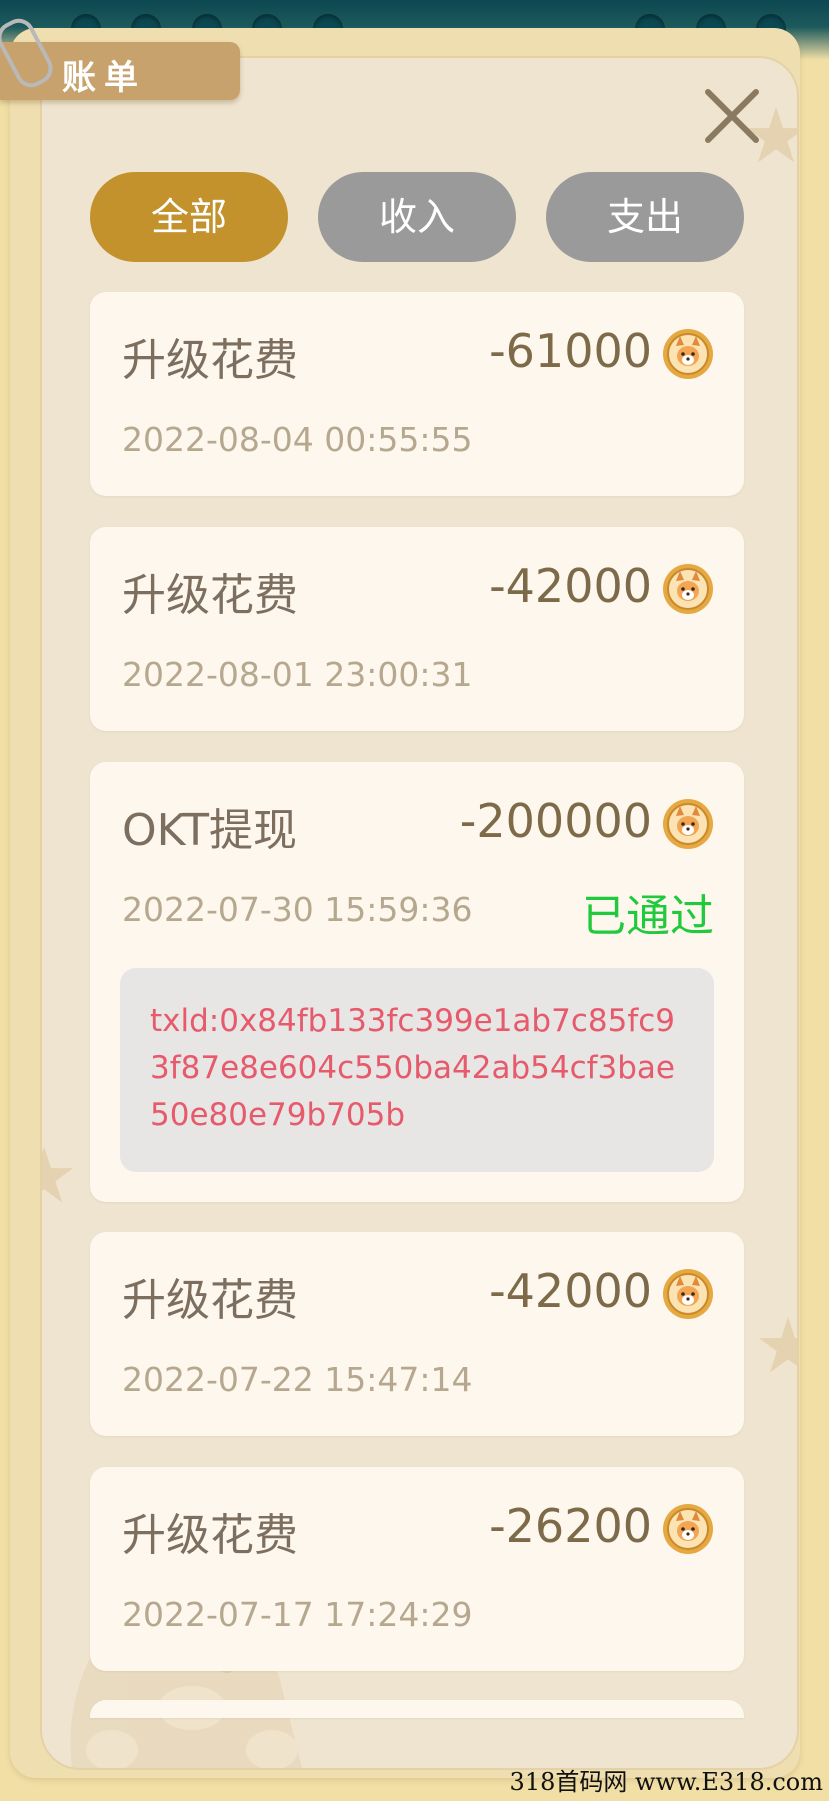 The image size is (829, 1801). Describe the element at coordinates (570, 1526) in the screenshot. I see `record-amount: -26200` at that location.